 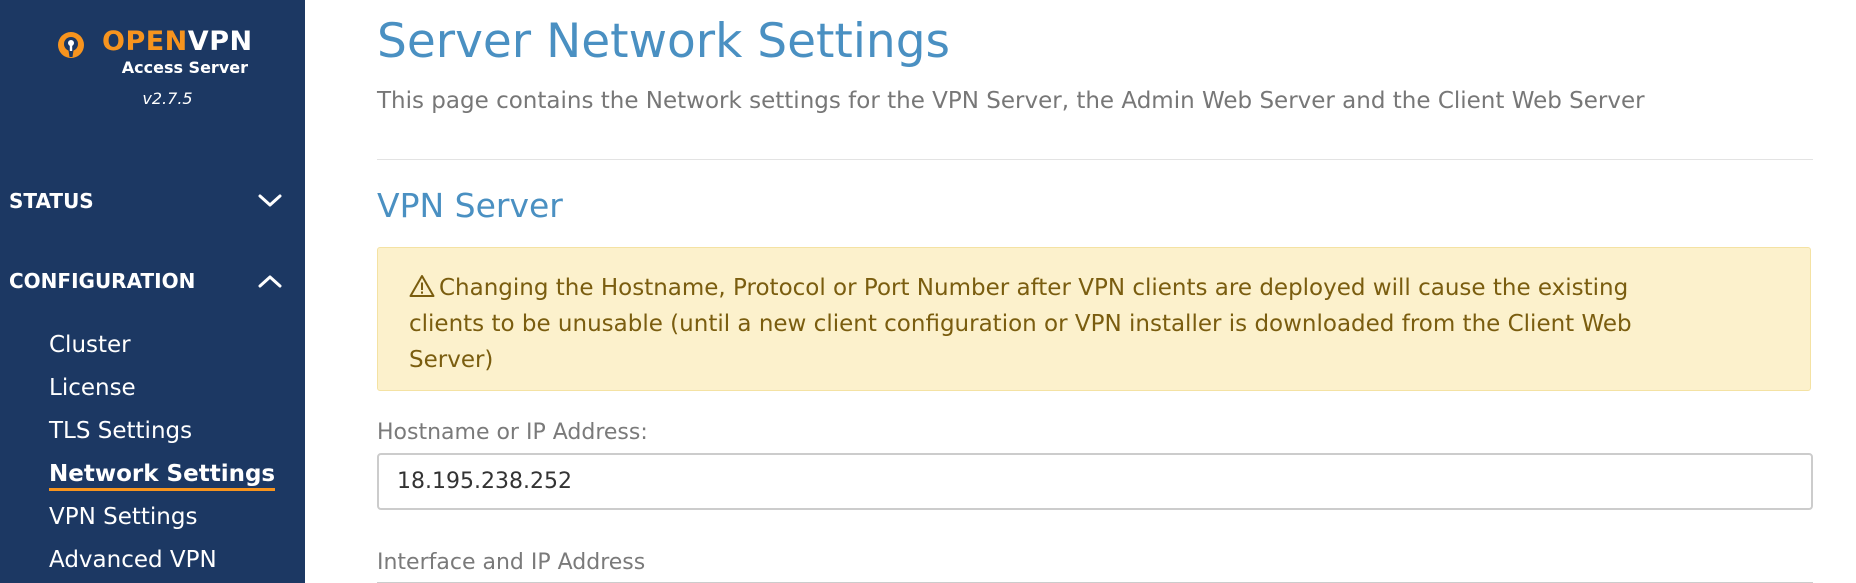 What do you see at coordinates (1095, 159) in the screenshot?
I see `divider` at bounding box center [1095, 159].